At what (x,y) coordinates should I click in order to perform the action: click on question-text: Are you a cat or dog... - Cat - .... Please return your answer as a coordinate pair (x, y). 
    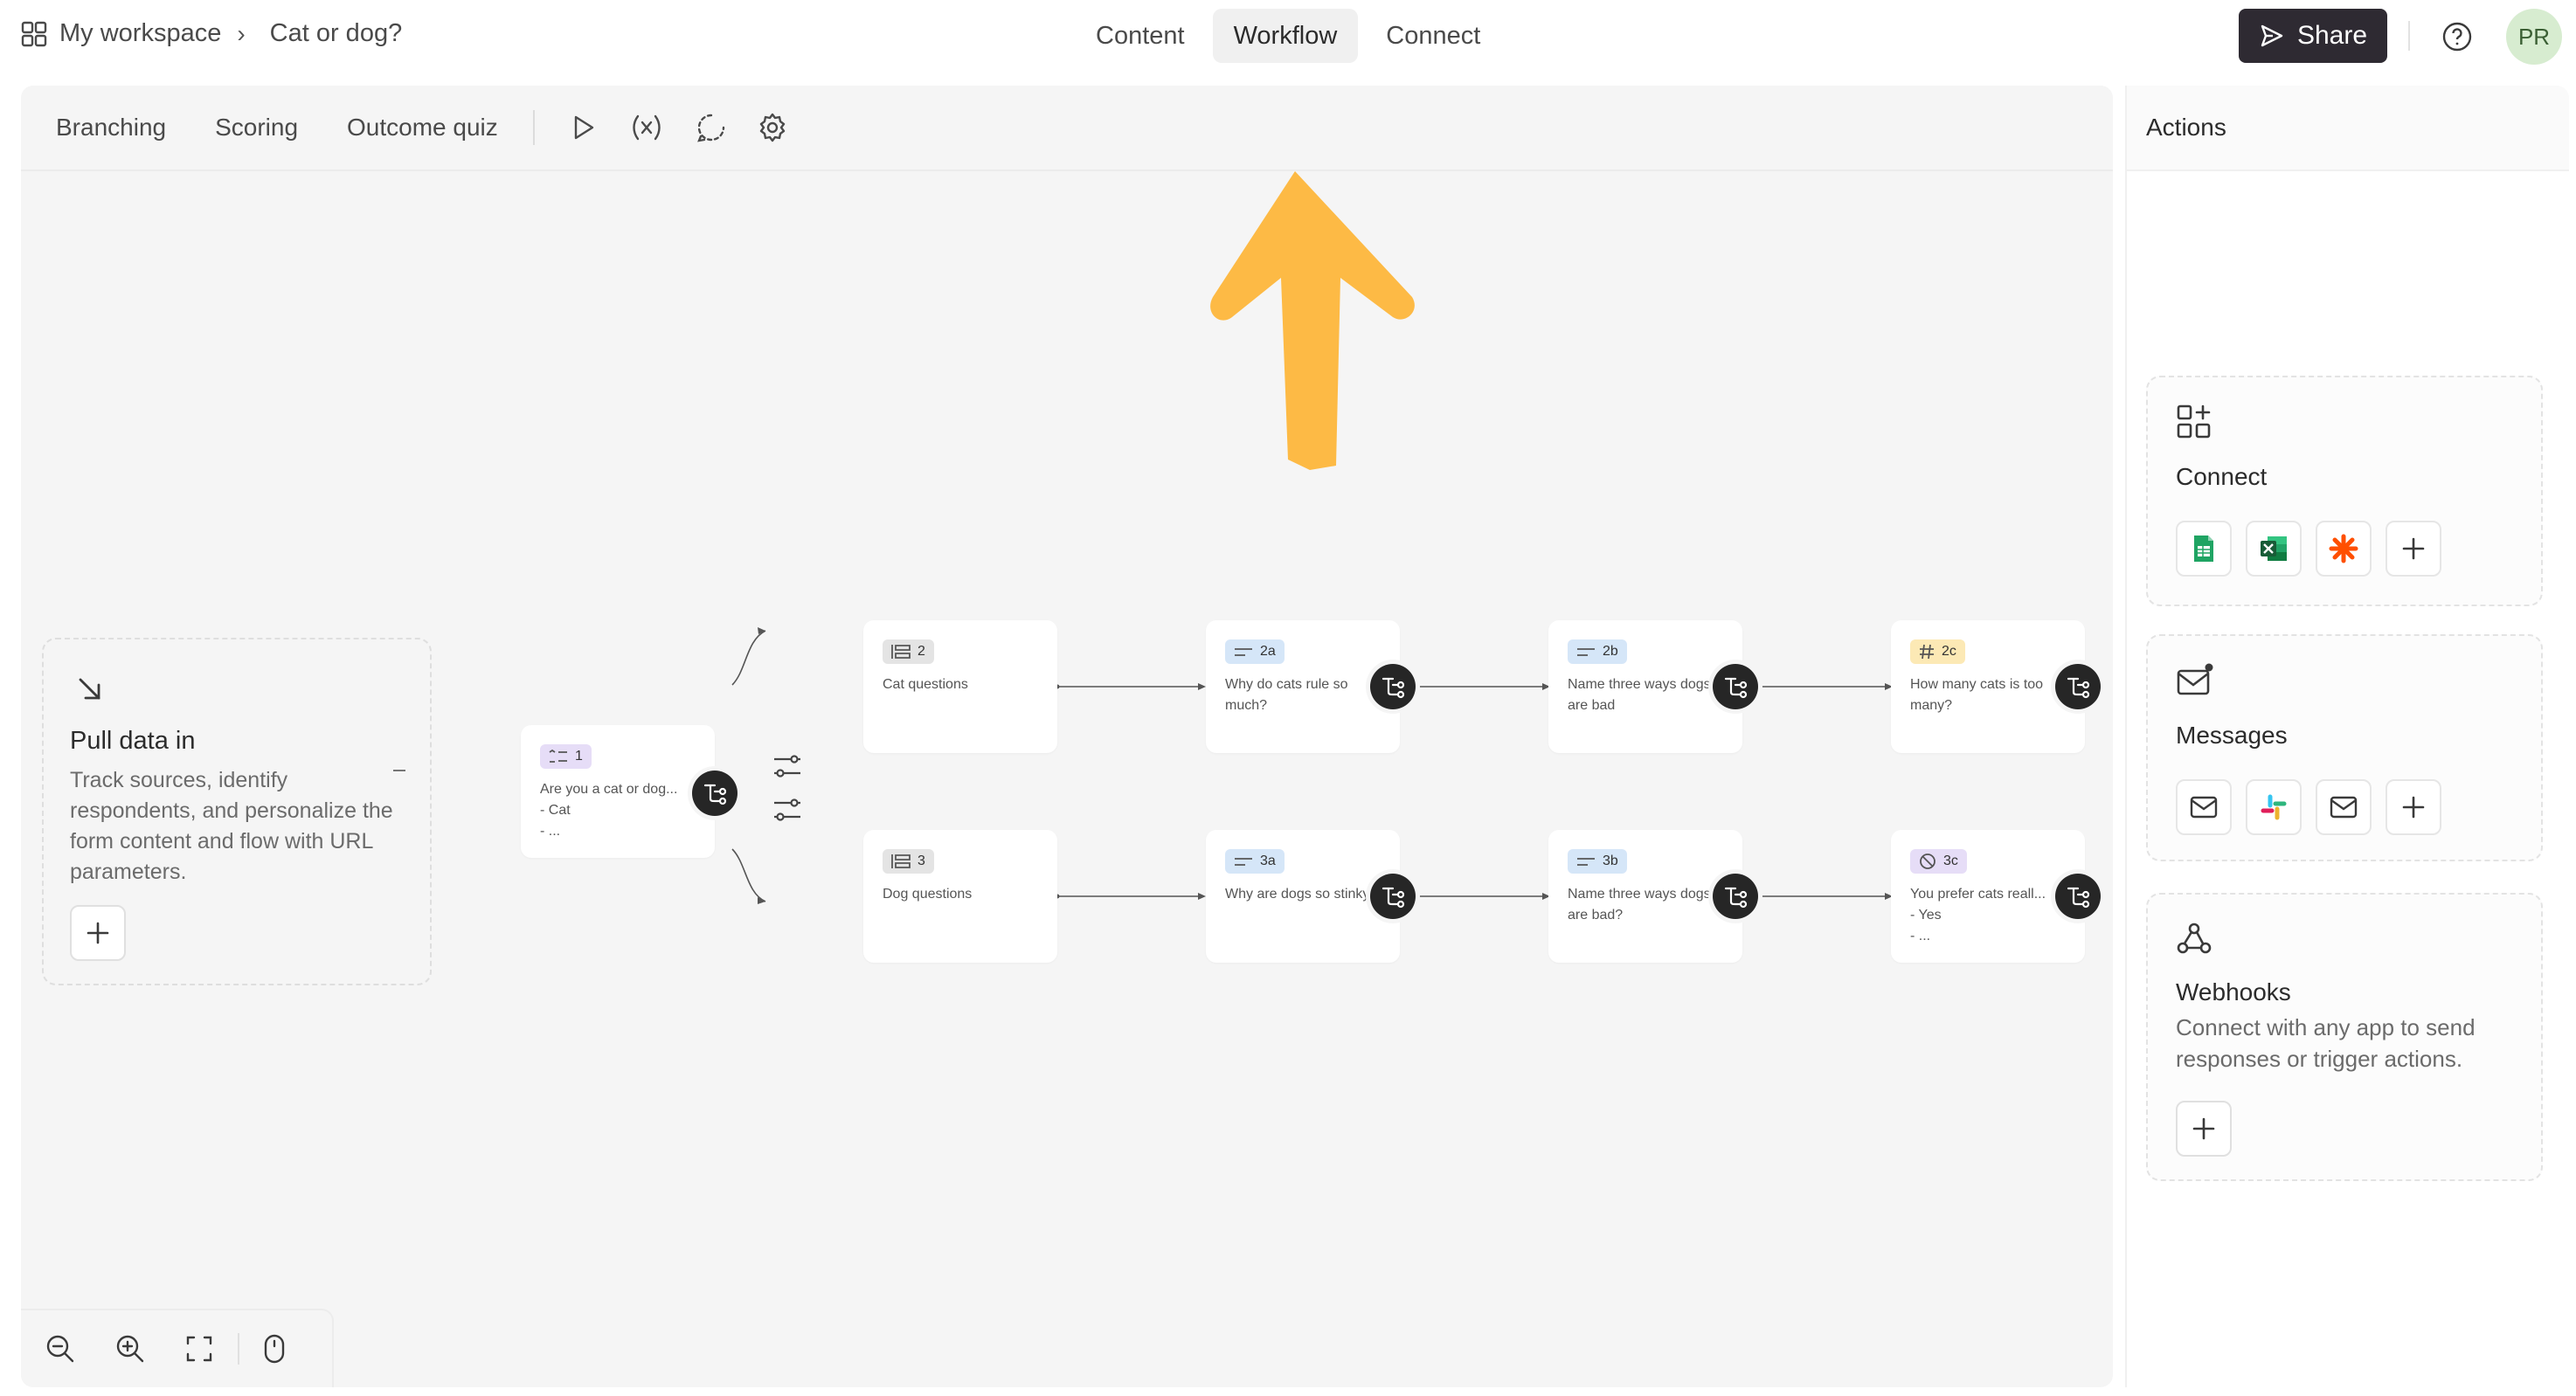
    Looking at the image, I should click on (609, 810).